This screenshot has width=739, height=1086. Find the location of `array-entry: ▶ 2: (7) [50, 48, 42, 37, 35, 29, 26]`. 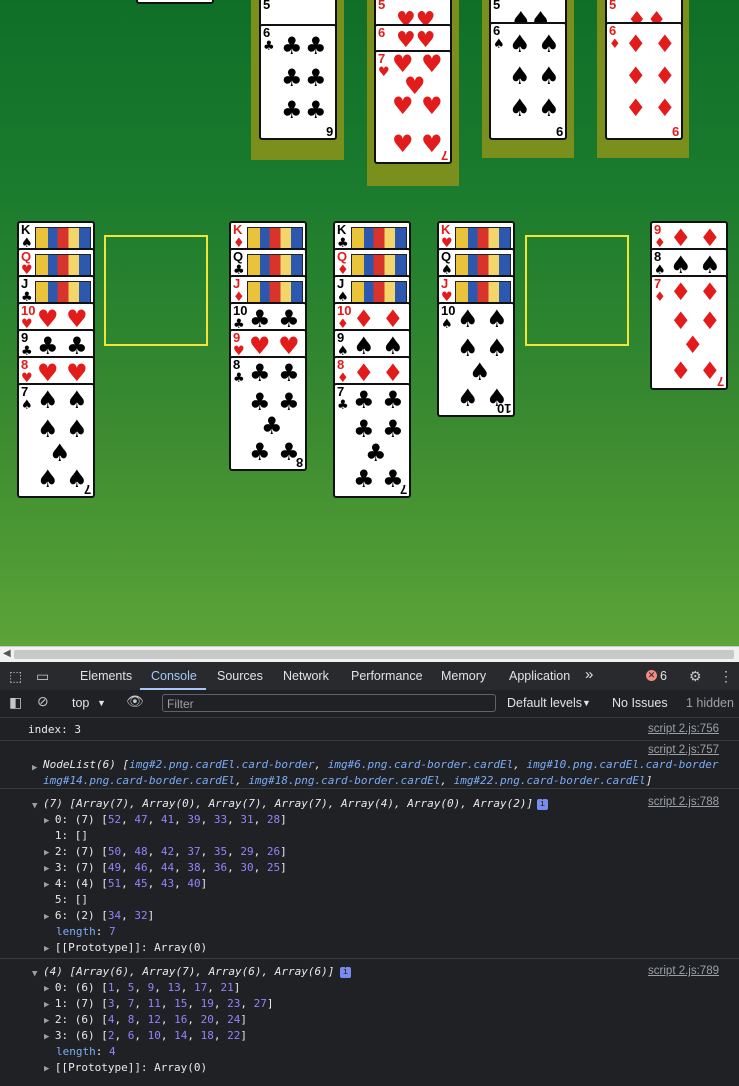

array-entry: ▶ 2: (7) [50, 48, 42, 37, 35, 29, 26] is located at coordinates (165, 851).